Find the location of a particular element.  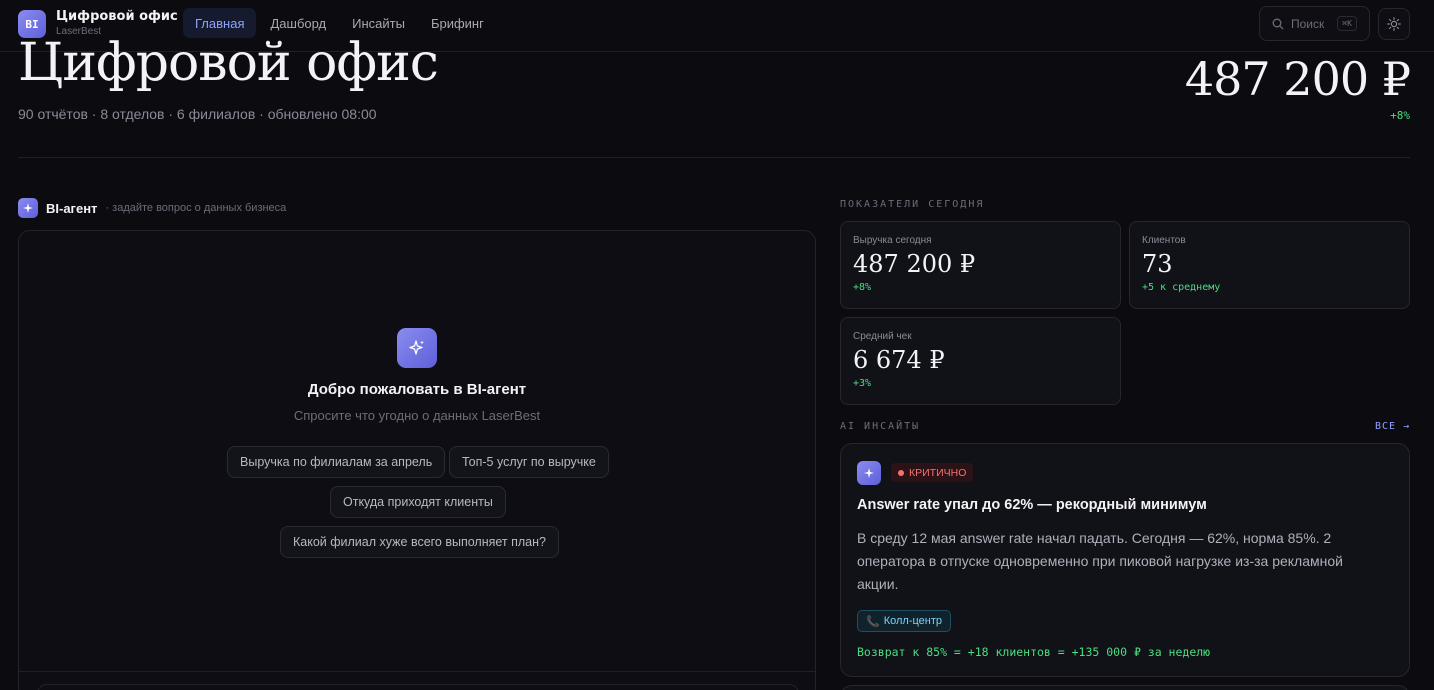

critical-badge: КРИТИЧНО is located at coordinates (932, 472).